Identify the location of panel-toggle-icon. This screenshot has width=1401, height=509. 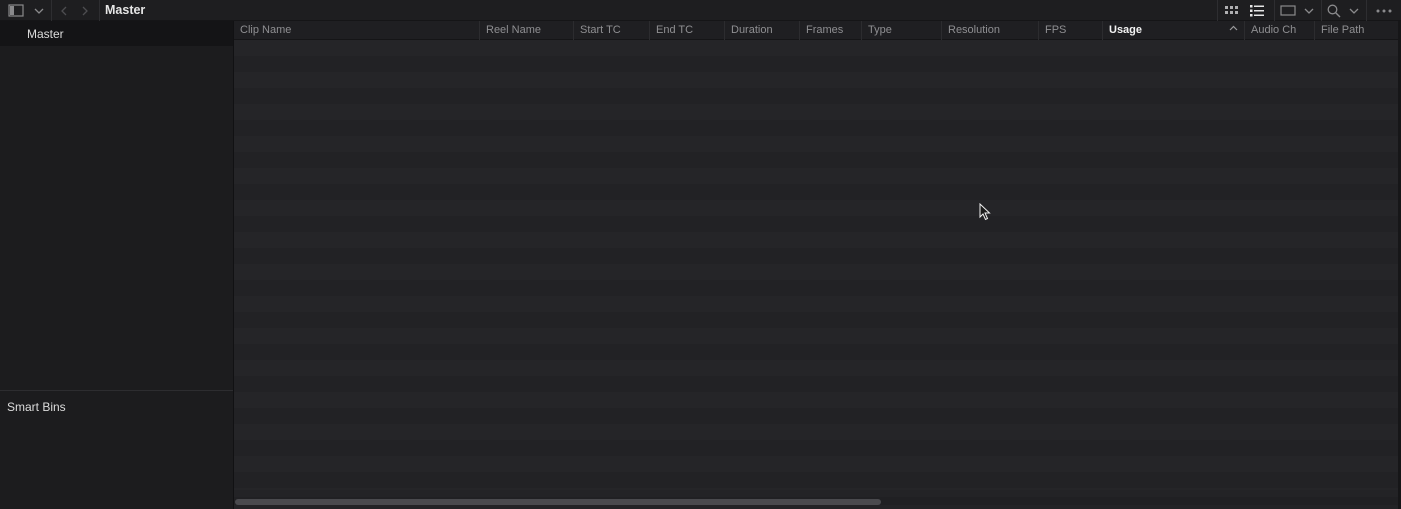
(15, 10).